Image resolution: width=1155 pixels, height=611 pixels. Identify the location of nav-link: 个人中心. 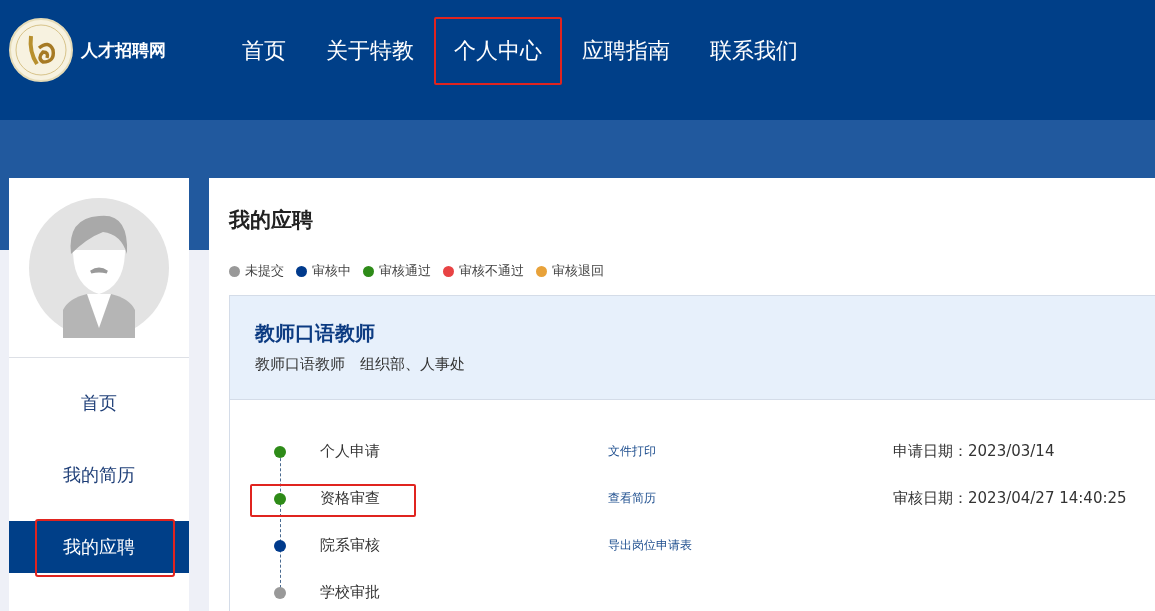
(498, 51).